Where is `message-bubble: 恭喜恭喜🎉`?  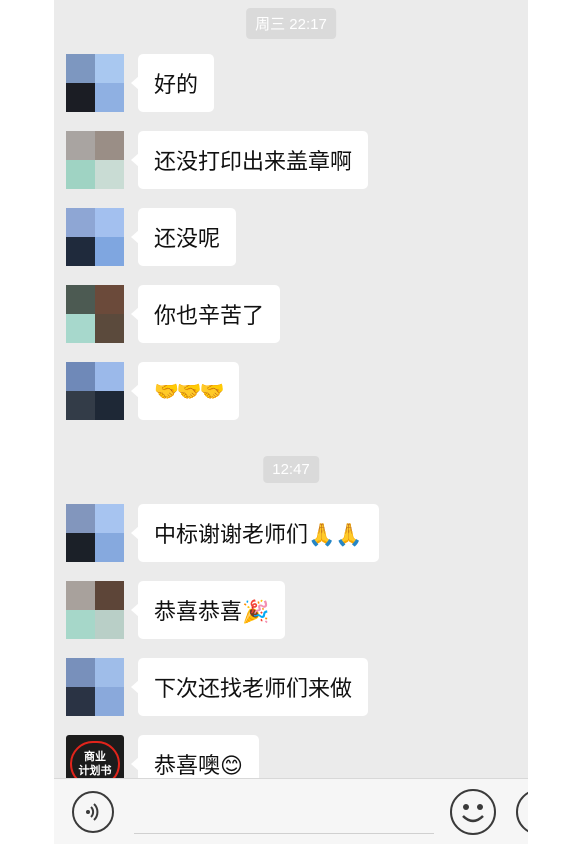 message-bubble: 恭喜恭喜🎉 is located at coordinates (208, 610).